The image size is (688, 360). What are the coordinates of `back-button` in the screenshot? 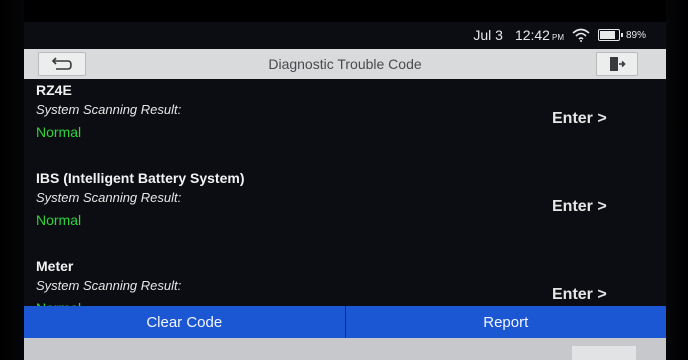 It's located at (62, 64).